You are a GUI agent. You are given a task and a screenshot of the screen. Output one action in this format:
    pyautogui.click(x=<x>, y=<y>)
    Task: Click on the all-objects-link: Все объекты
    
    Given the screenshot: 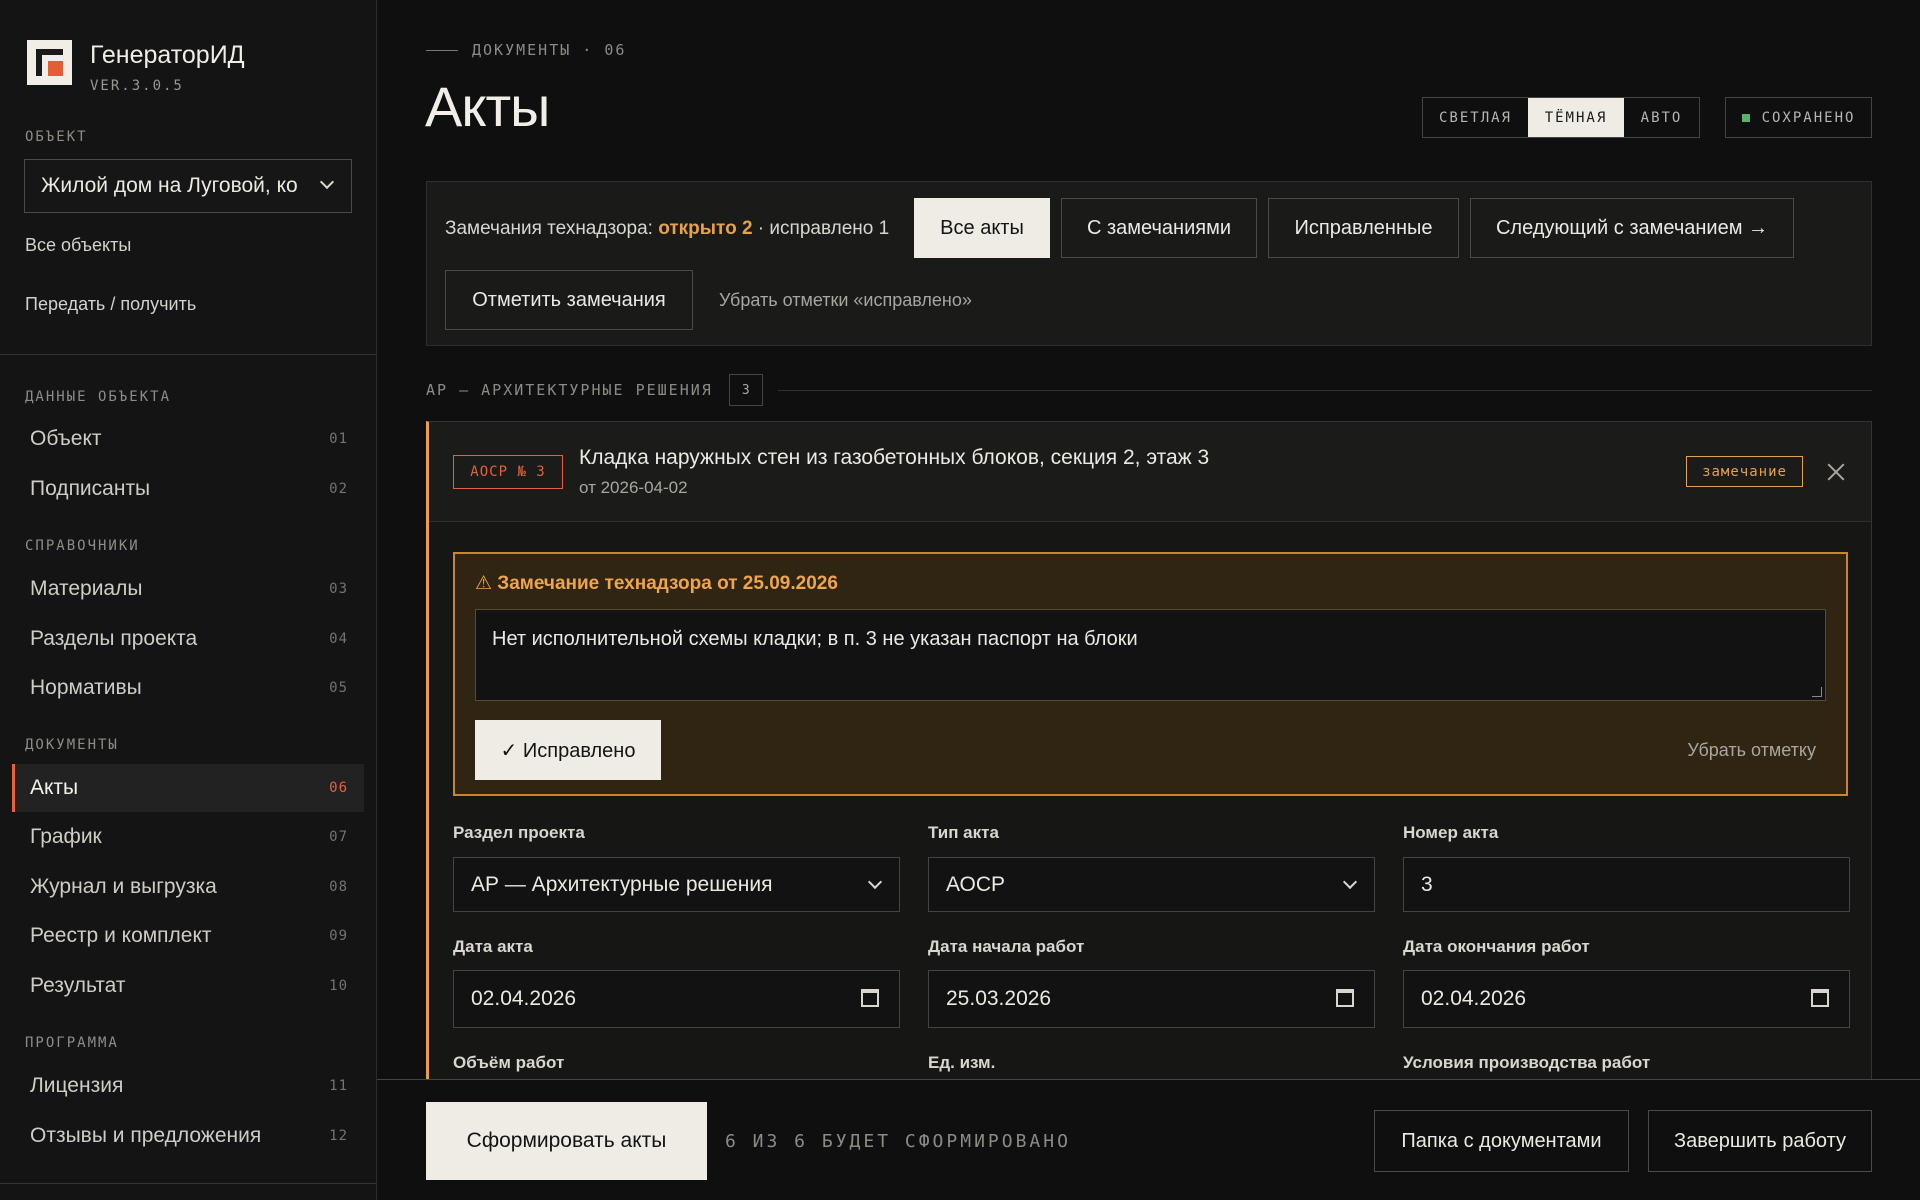 What is the action you would take?
    pyautogui.click(x=78, y=245)
    